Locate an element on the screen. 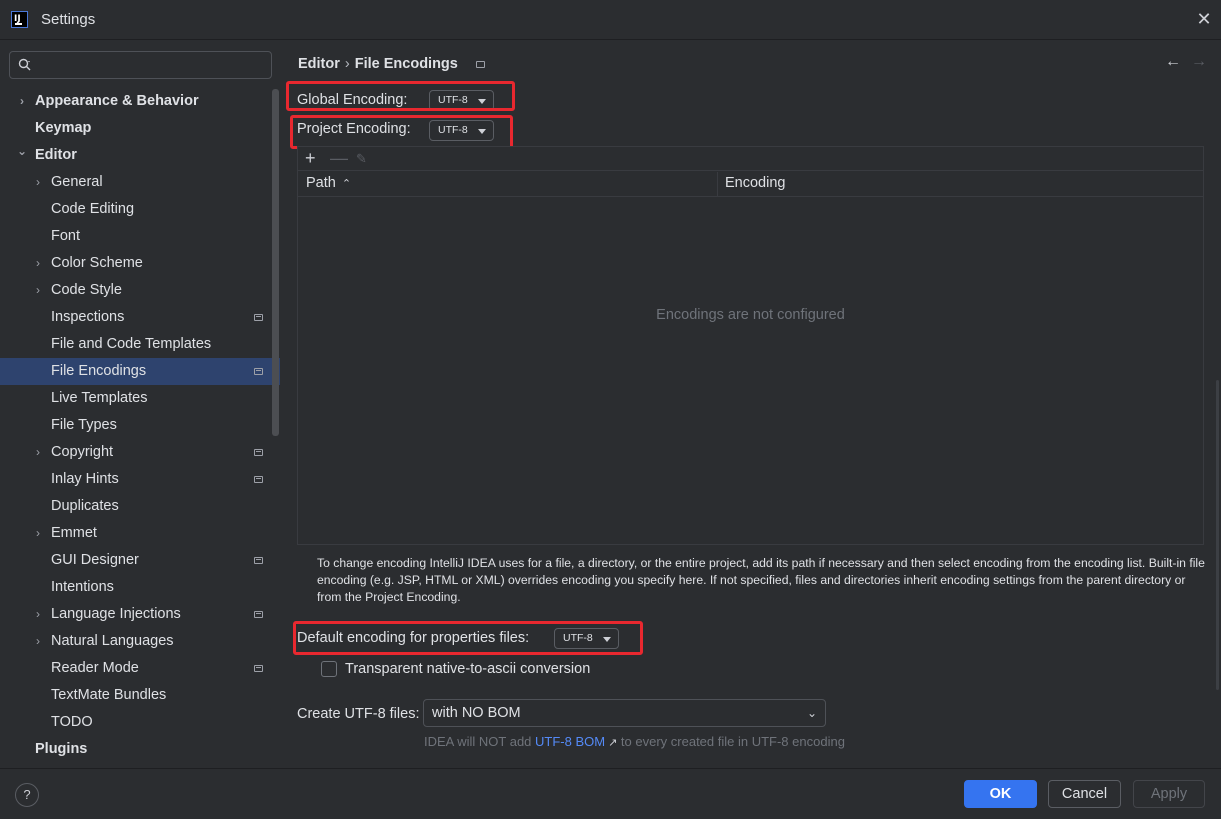 The height and width of the screenshot is (819, 1221). sidebar-item-label: Duplicates is located at coordinates (85, 506).